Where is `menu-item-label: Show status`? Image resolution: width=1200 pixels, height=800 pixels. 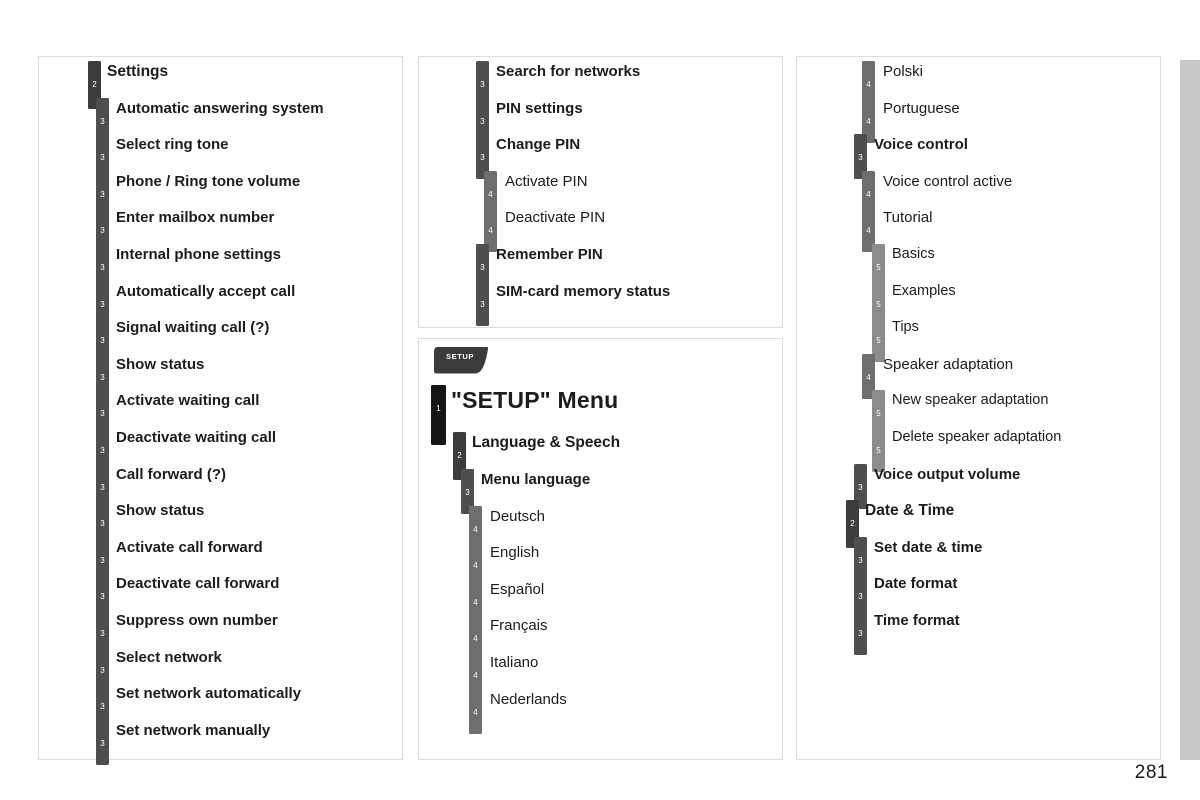
menu-item-label: Show status is located at coordinates (160, 511).